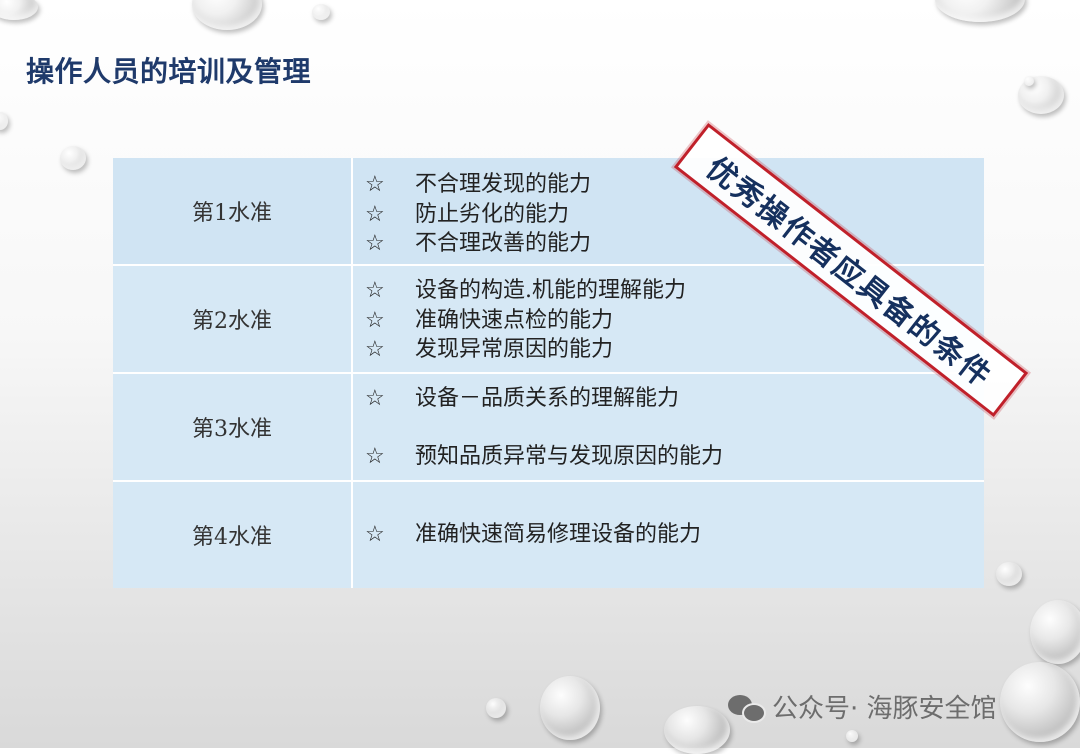  What do you see at coordinates (478, 184) in the screenshot?
I see `list-item: ☆ 不合理发现的能力` at bounding box center [478, 184].